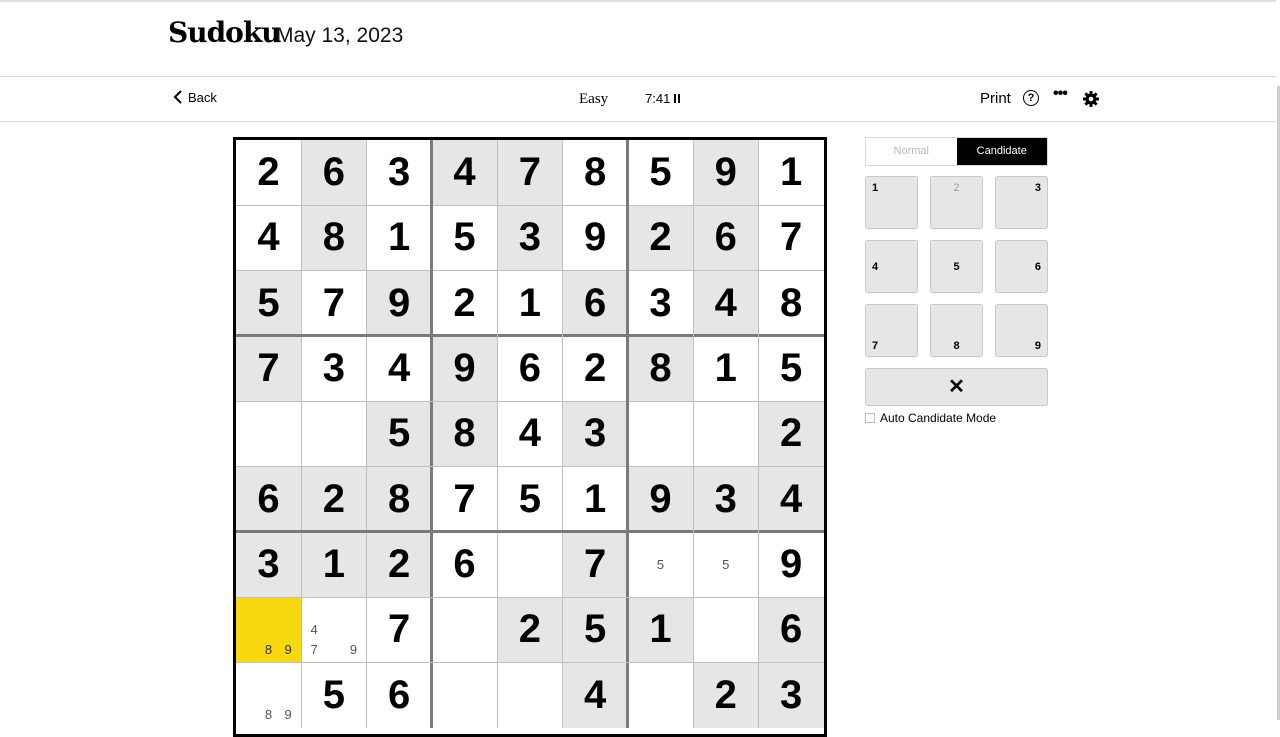 This screenshot has height=737, width=1280. What do you see at coordinates (663, 98) in the screenshot?
I see `timer: 7:41` at bounding box center [663, 98].